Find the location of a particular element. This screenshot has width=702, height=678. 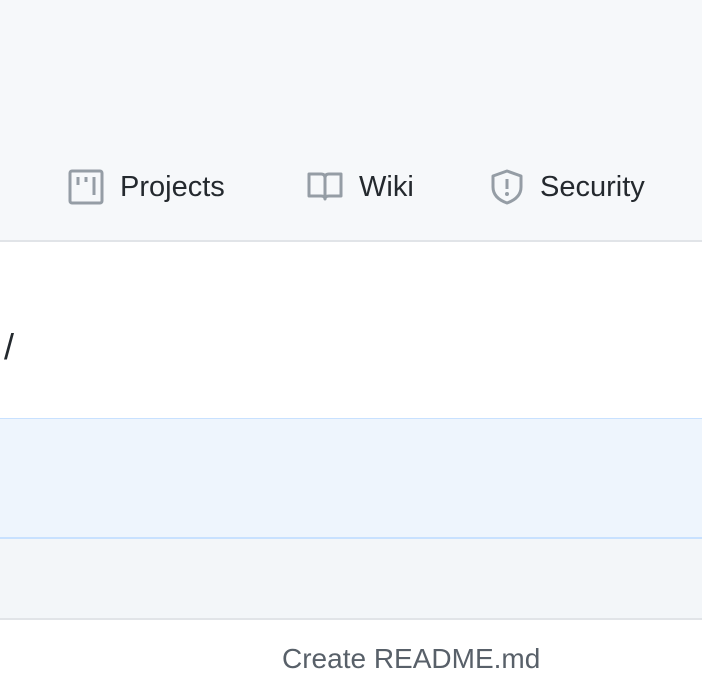

shield-icon is located at coordinates (507, 187).